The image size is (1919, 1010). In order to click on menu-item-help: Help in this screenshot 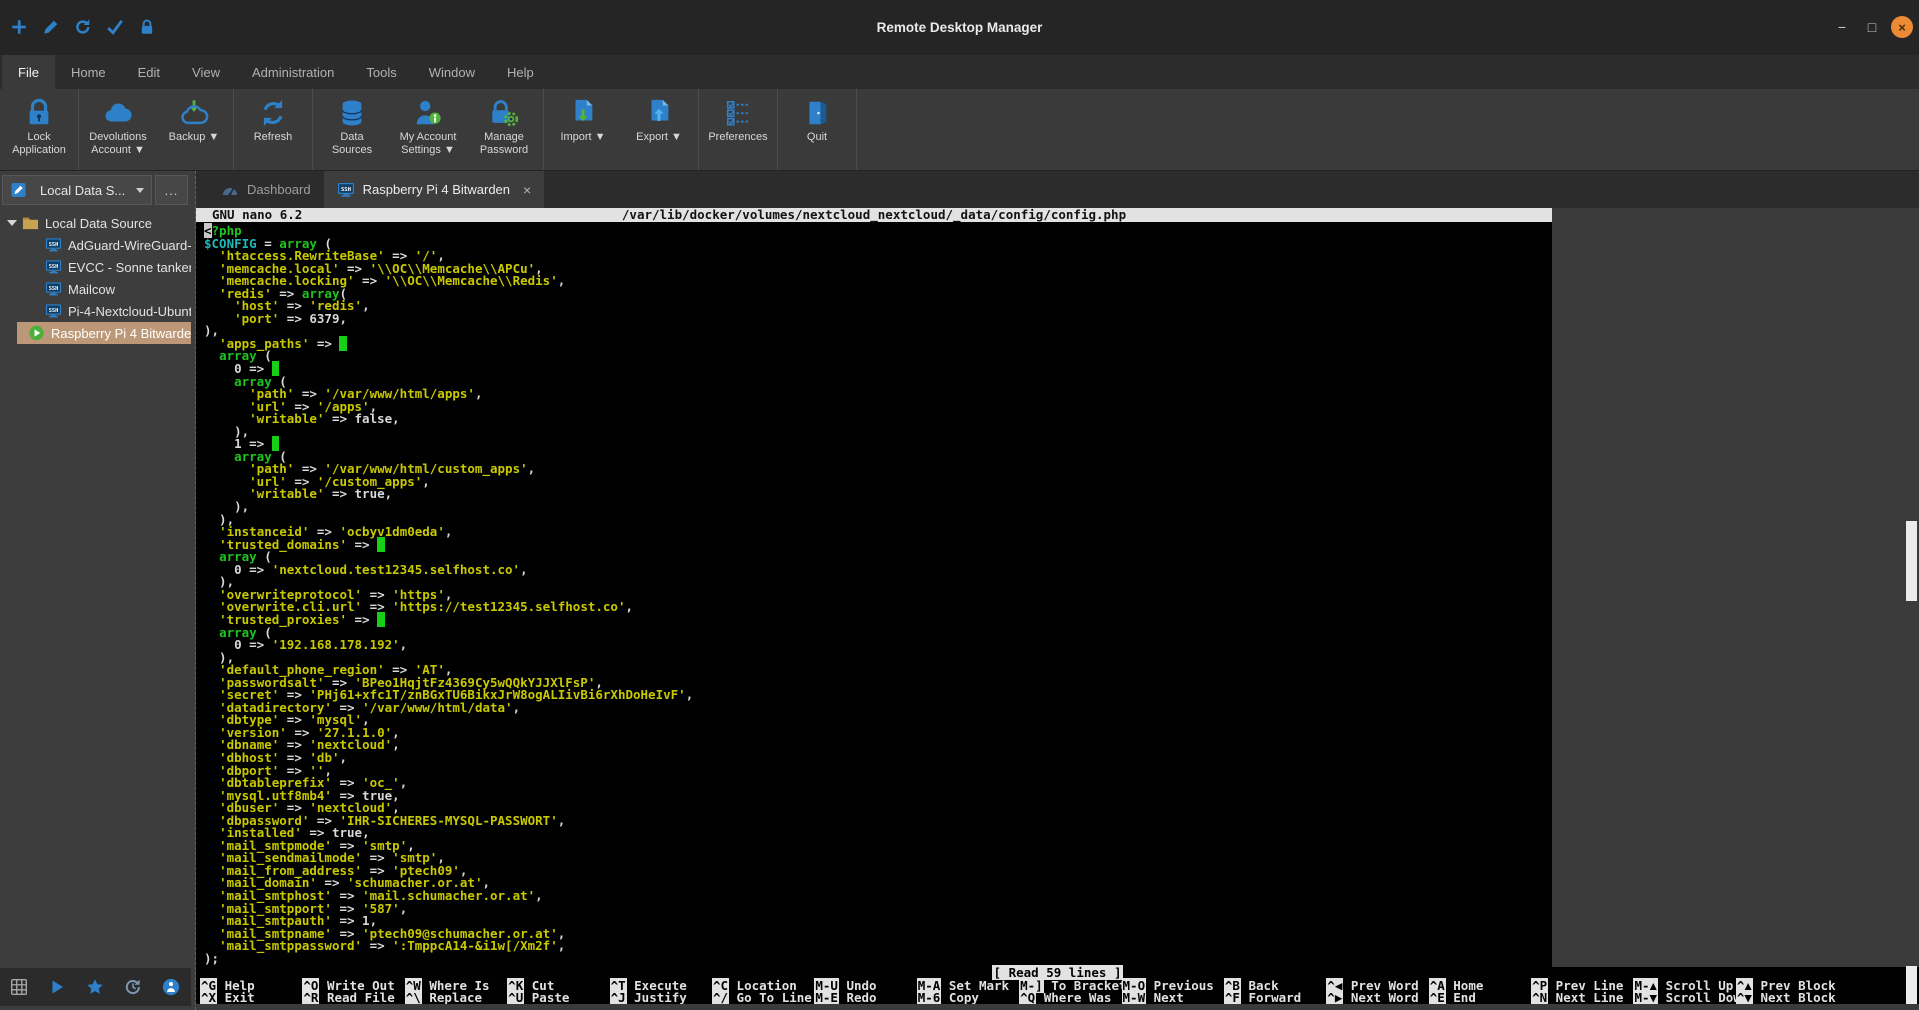, I will do `click(520, 72)`.